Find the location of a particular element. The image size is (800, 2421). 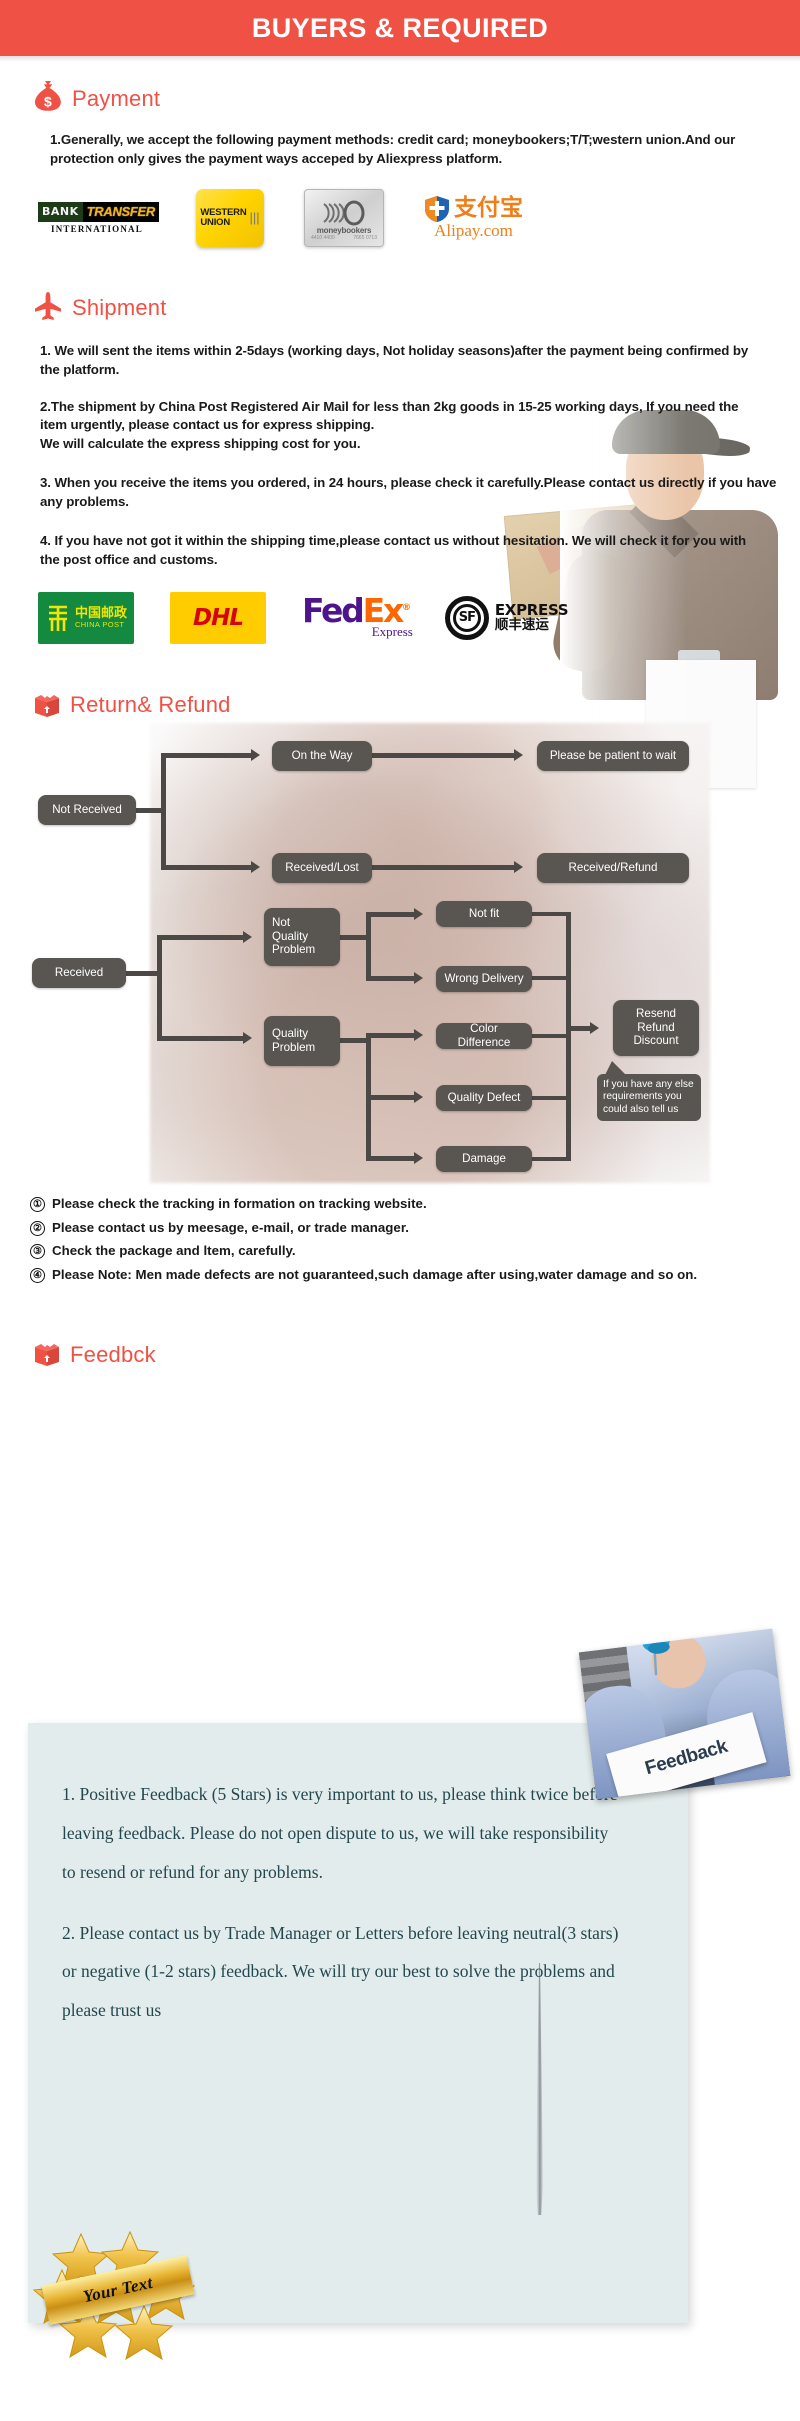

sf-express-logo: SF EXPRESS 顺丰速运 is located at coordinates (506, 617).